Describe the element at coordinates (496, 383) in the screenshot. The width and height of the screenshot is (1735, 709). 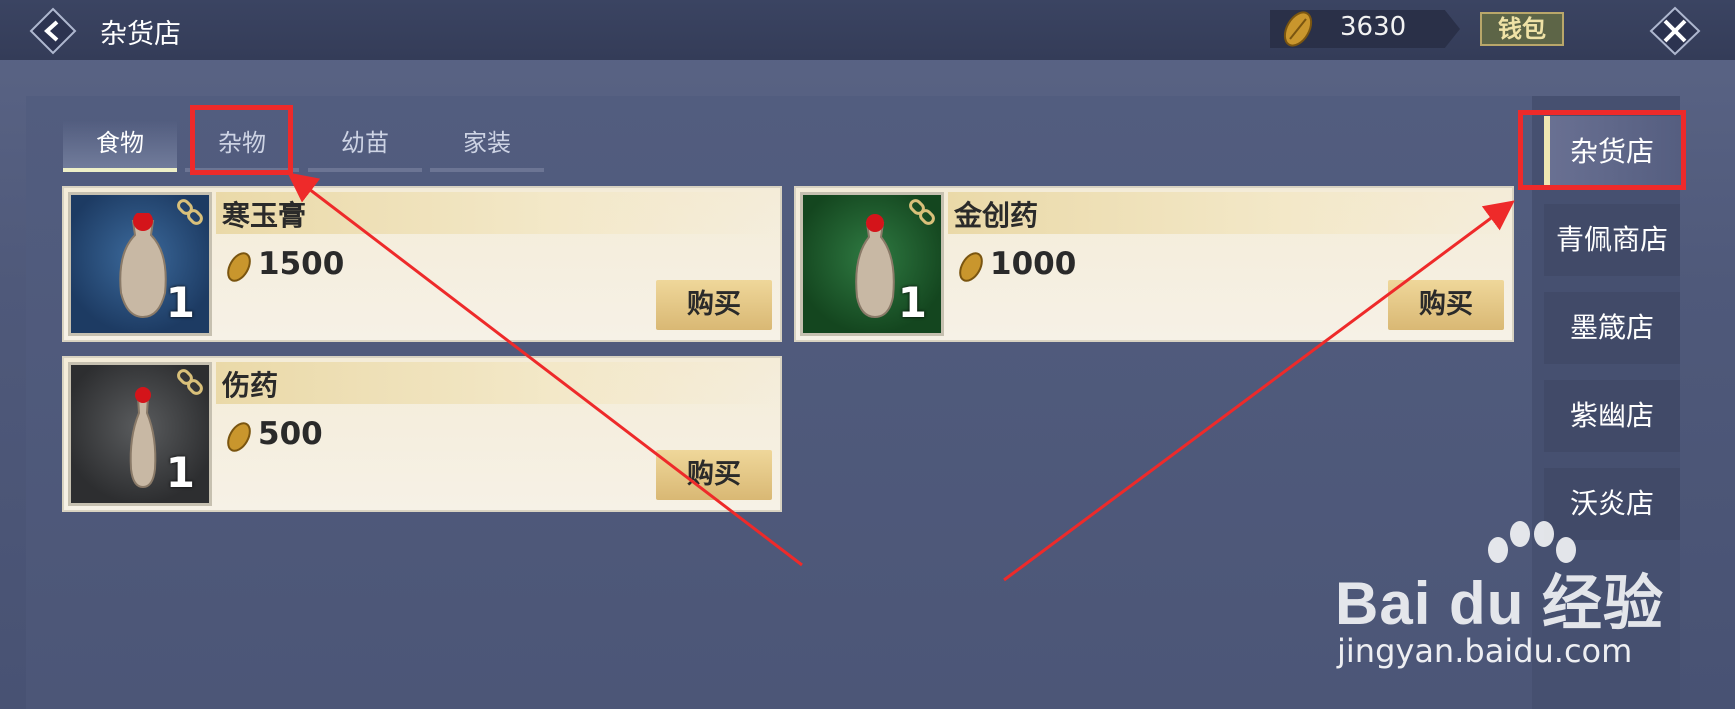
I see `item-name-bar` at that location.